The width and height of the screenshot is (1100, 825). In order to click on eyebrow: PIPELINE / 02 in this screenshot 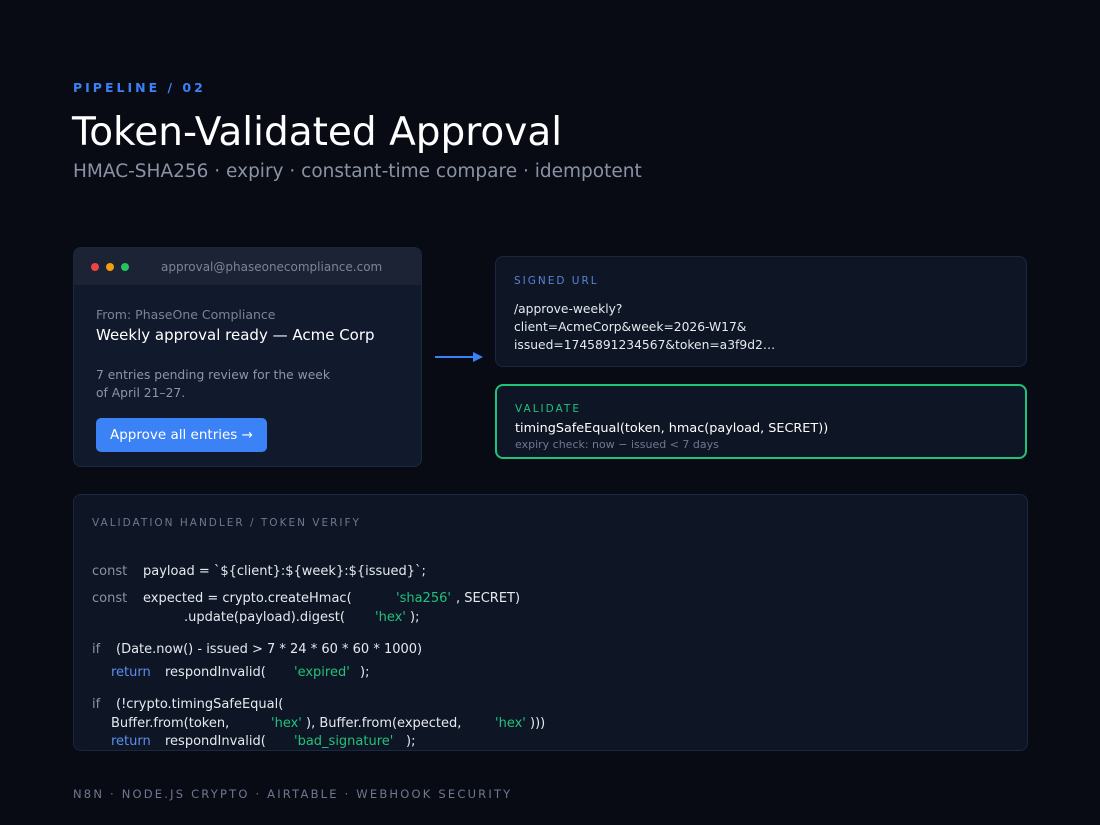, I will do `click(139, 87)`.